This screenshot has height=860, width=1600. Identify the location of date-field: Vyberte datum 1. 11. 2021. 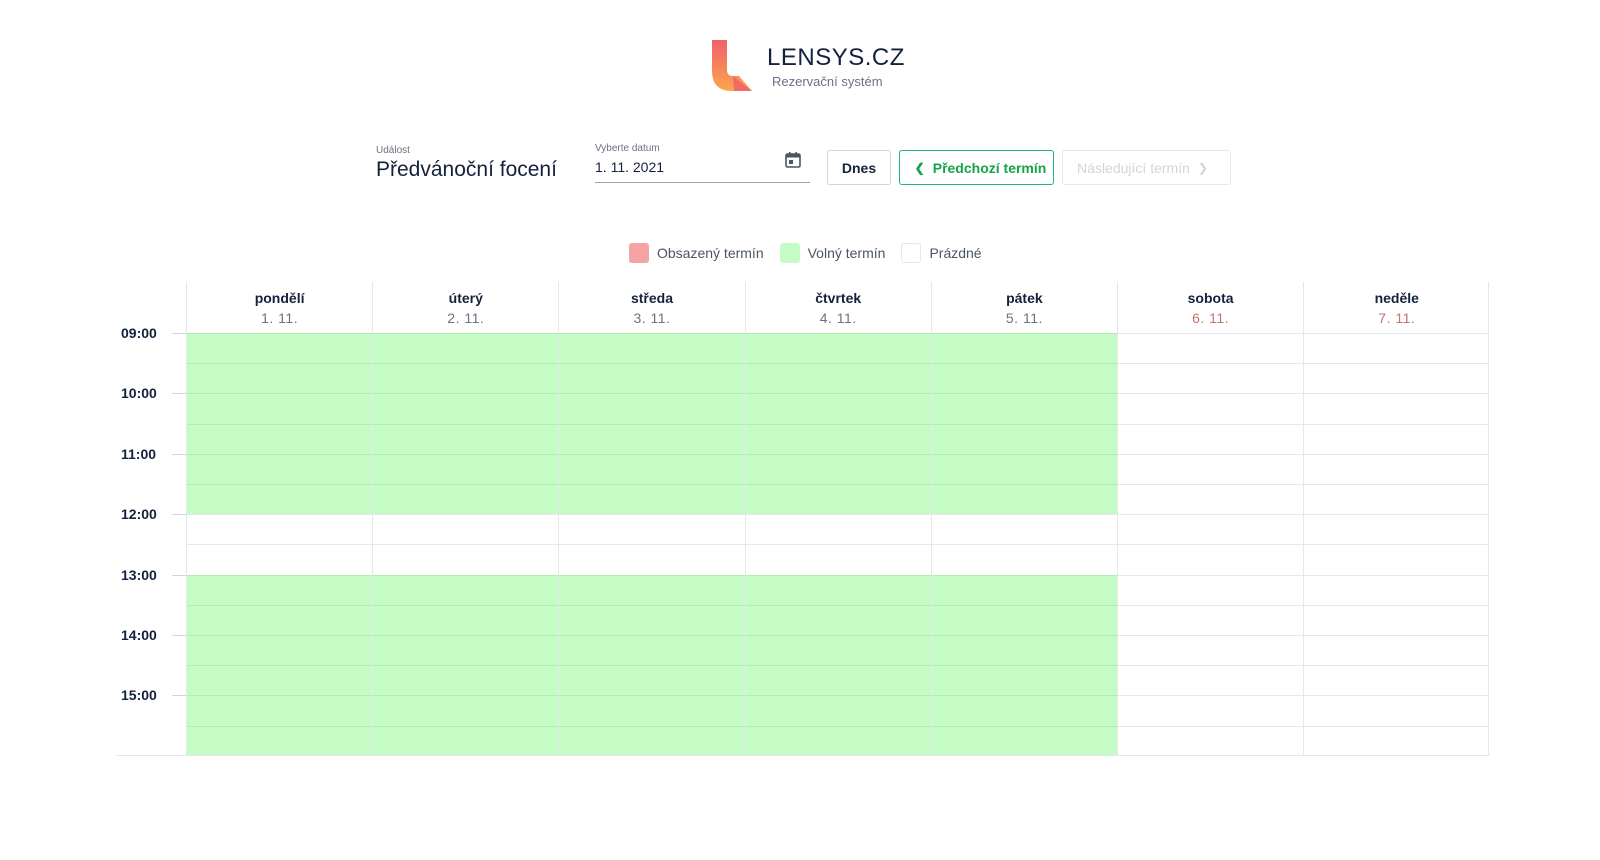
(702, 163).